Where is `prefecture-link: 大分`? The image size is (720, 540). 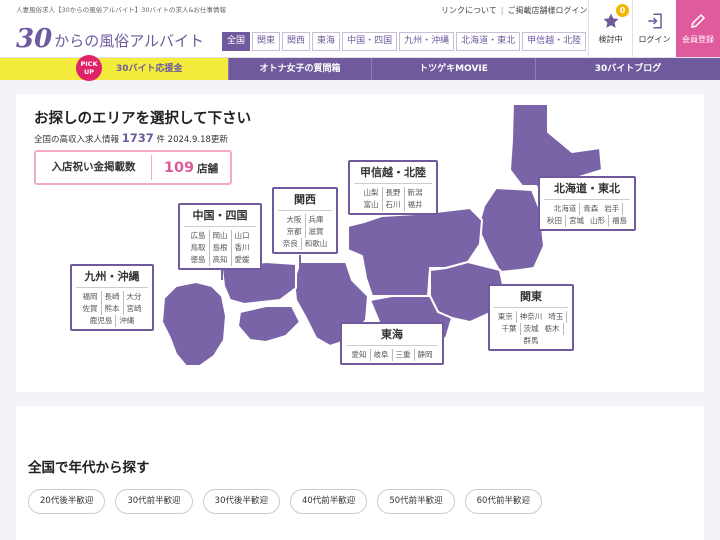 prefecture-link: 大分 is located at coordinates (134, 297).